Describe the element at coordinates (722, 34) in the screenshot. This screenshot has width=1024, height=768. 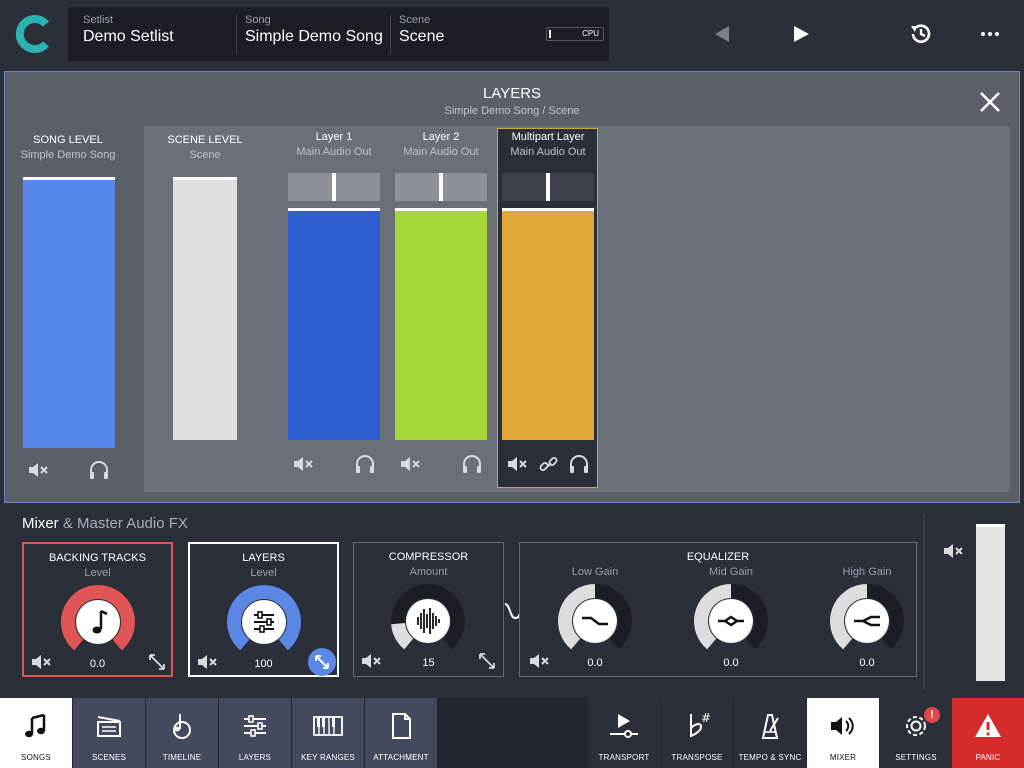
I see `previous-button` at that location.